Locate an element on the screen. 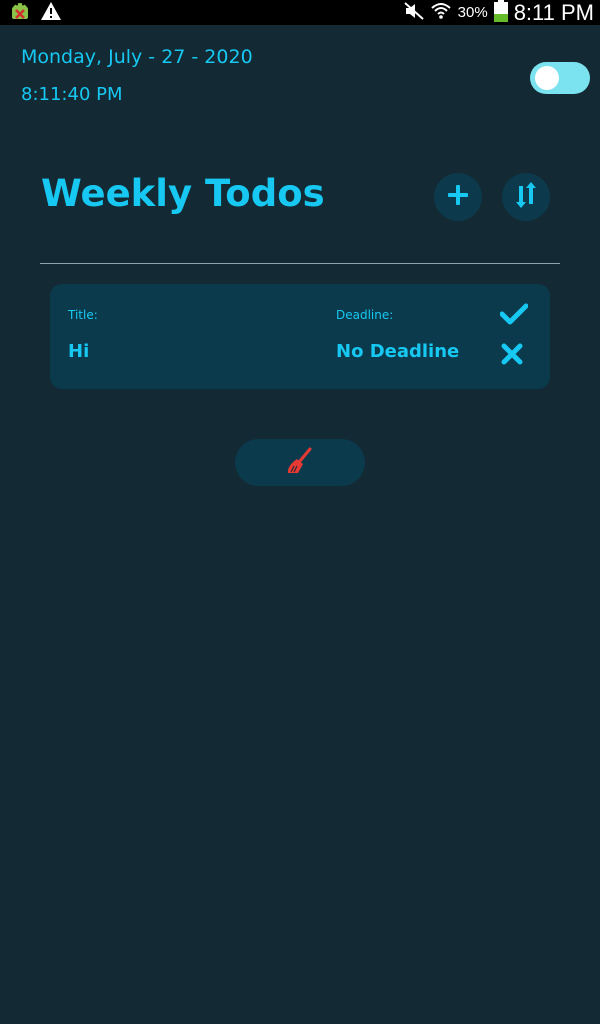 This screenshot has height=1024, width=600. broom-icon is located at coordinates (300, 463).